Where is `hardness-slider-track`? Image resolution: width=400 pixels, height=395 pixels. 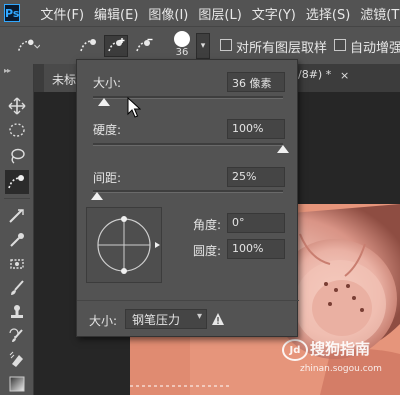 hardness-slider-track is located at coordinates (188, 144).